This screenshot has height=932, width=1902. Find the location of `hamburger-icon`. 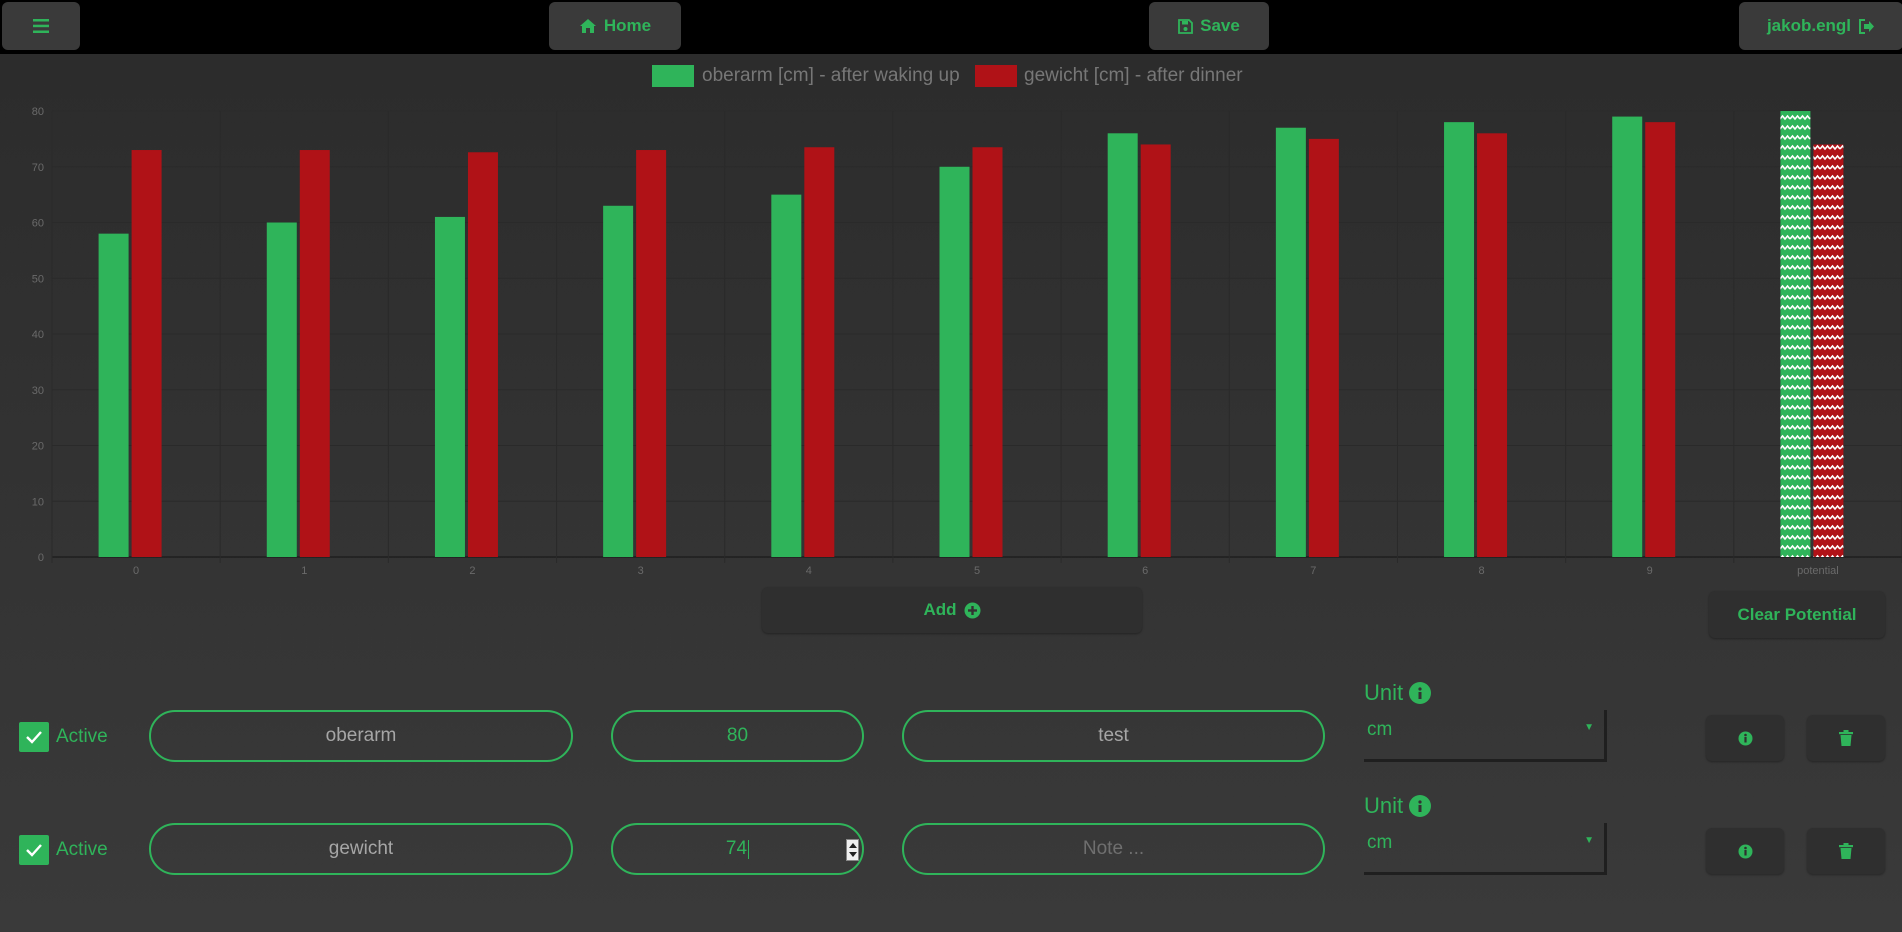

hamburger-icon is located at coordinates (41, 26).